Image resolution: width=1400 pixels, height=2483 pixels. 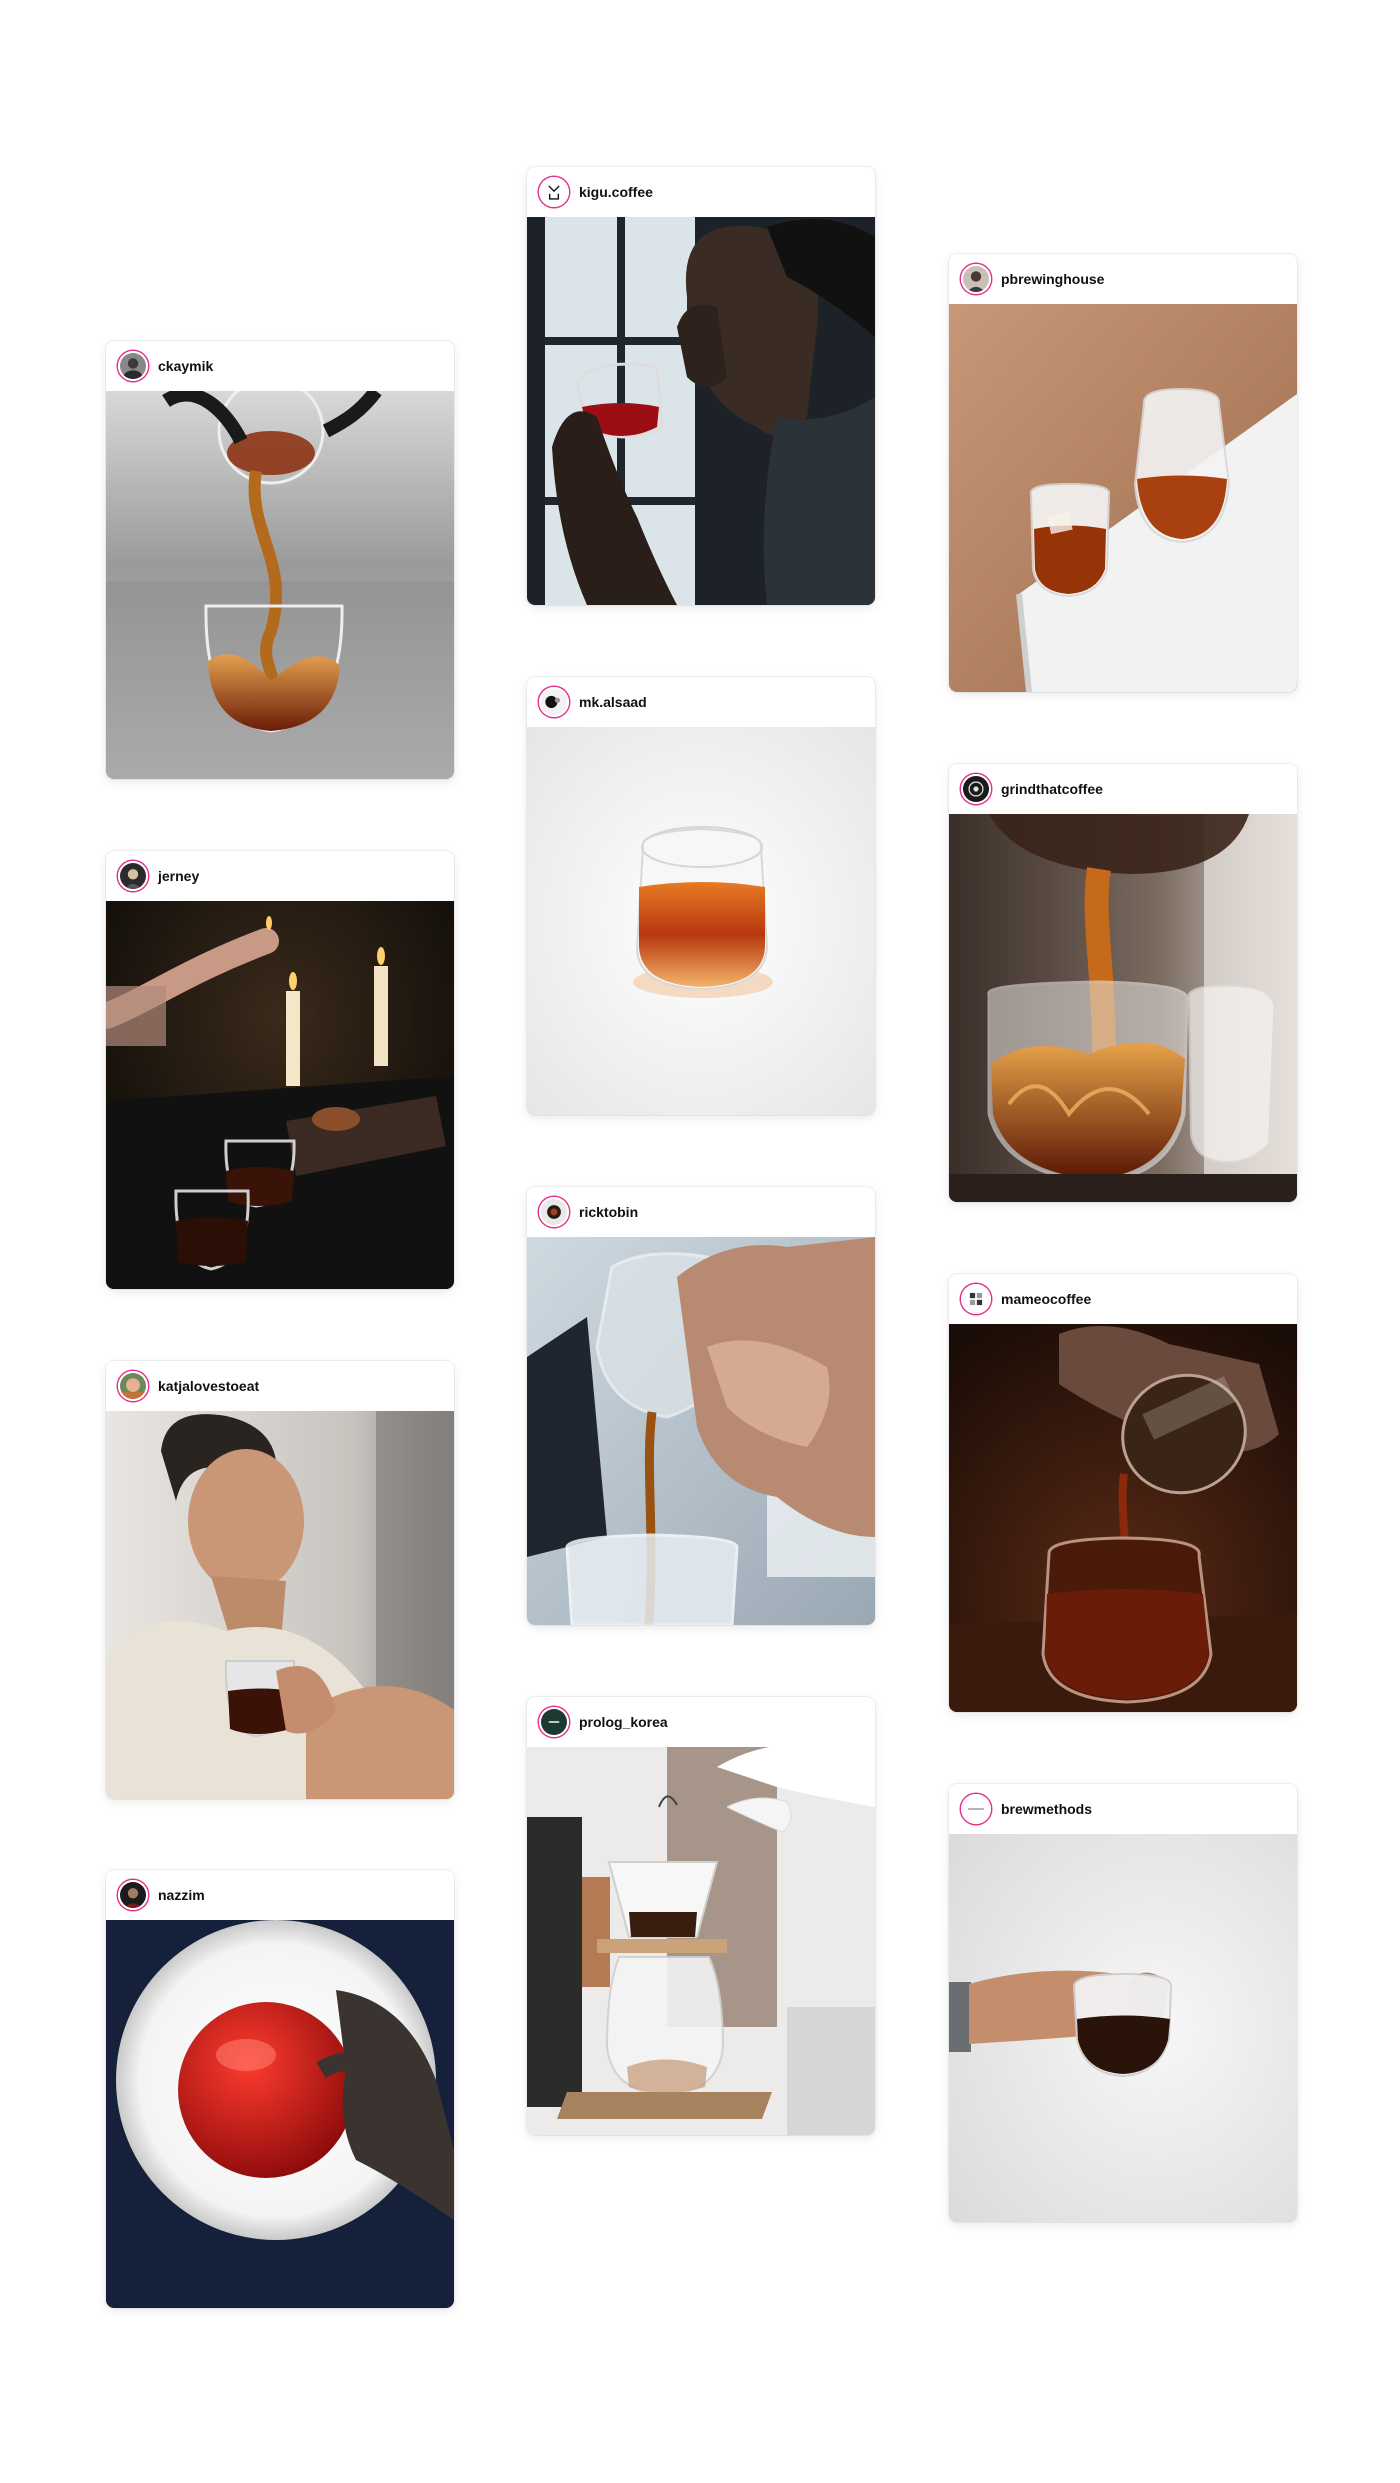 What do you see at coordinates (280, 1386) in the screenshot?
I see `post-header: katjalovestoeat` at bounding box center [280, 1386].